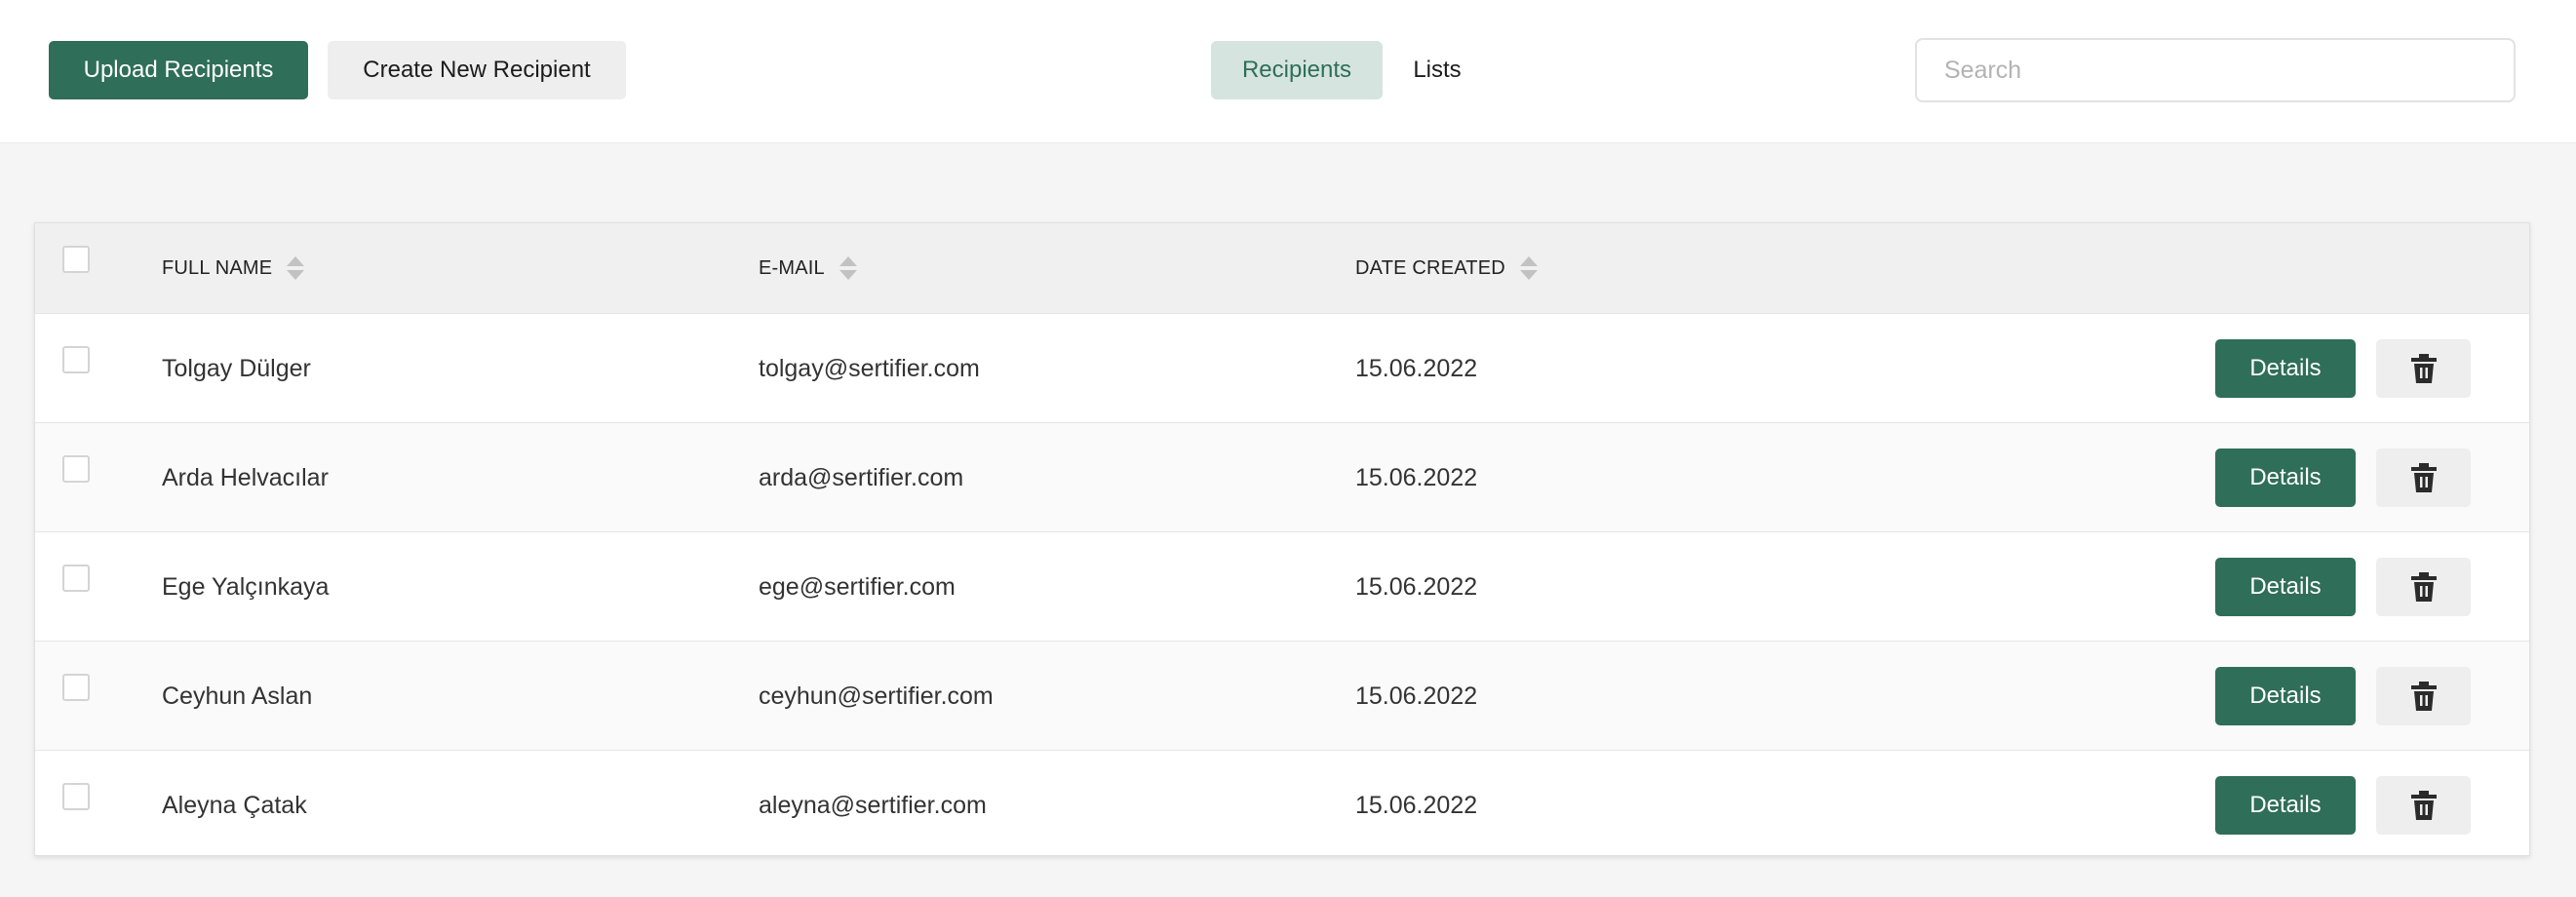 This screenshot has width=2576, height=897. I want to click on column-header-email: E-MAIL, so click(808, 268).